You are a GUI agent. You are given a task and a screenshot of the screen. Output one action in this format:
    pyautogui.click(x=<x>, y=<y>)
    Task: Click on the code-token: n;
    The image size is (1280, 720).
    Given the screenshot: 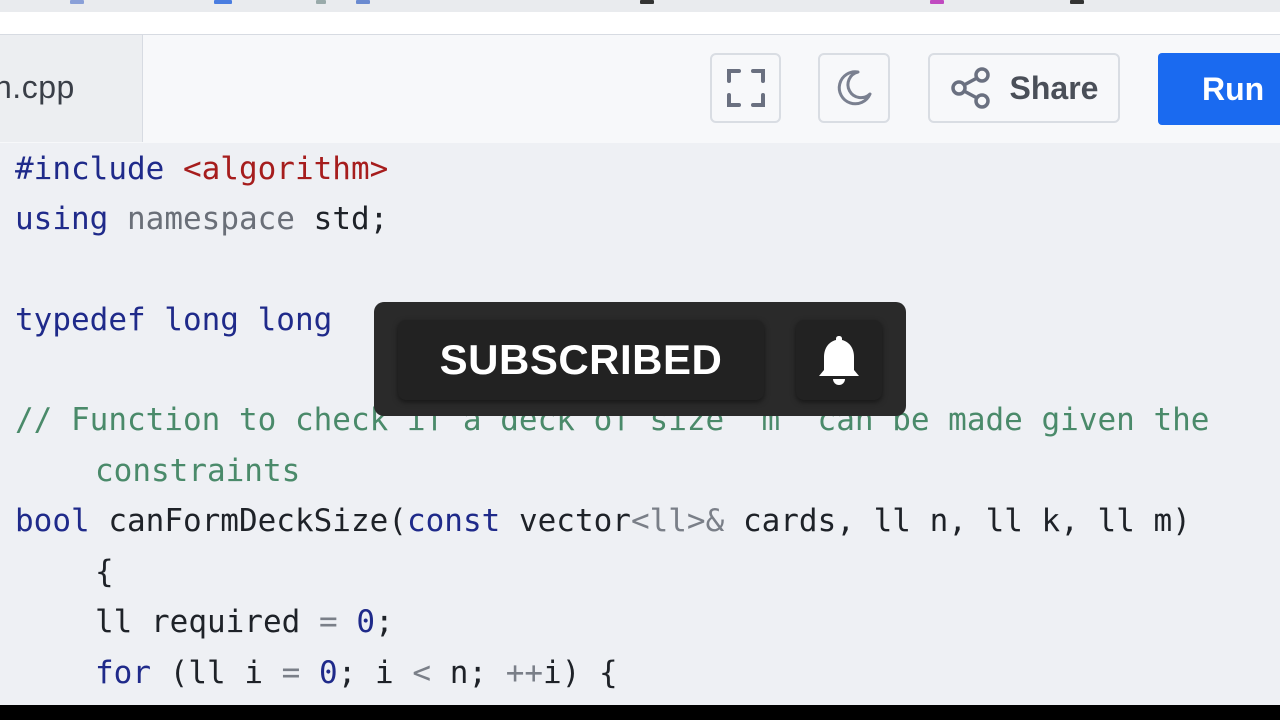 What is the action you would take?
    pyautogui.click(x=468, y=673)
    